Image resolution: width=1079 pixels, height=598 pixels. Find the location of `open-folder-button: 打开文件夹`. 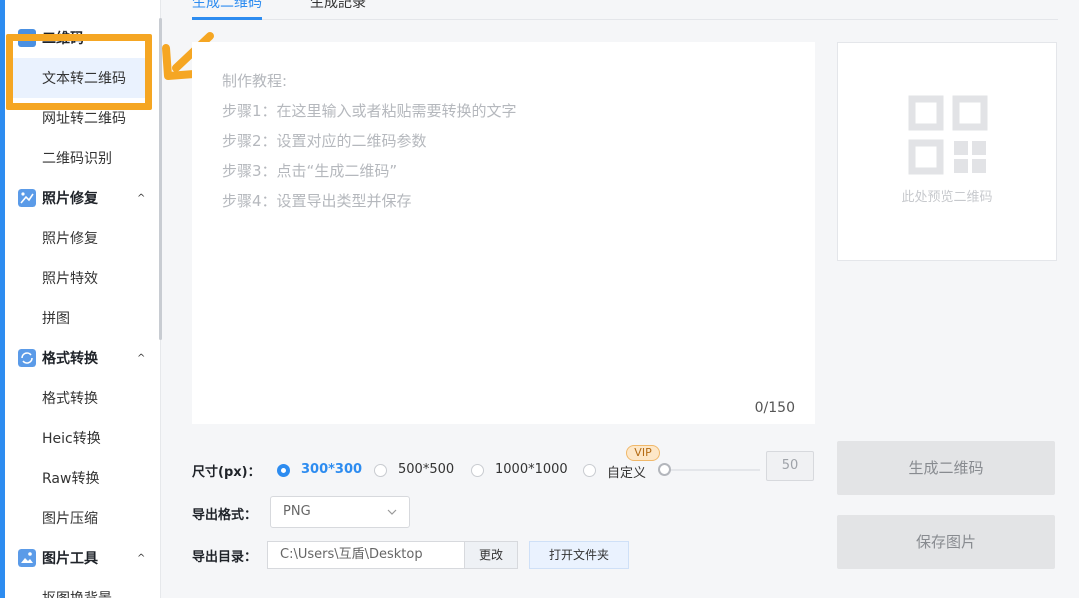

open-folder-button: 打开文件夹 is located at coordinates (579, 555).